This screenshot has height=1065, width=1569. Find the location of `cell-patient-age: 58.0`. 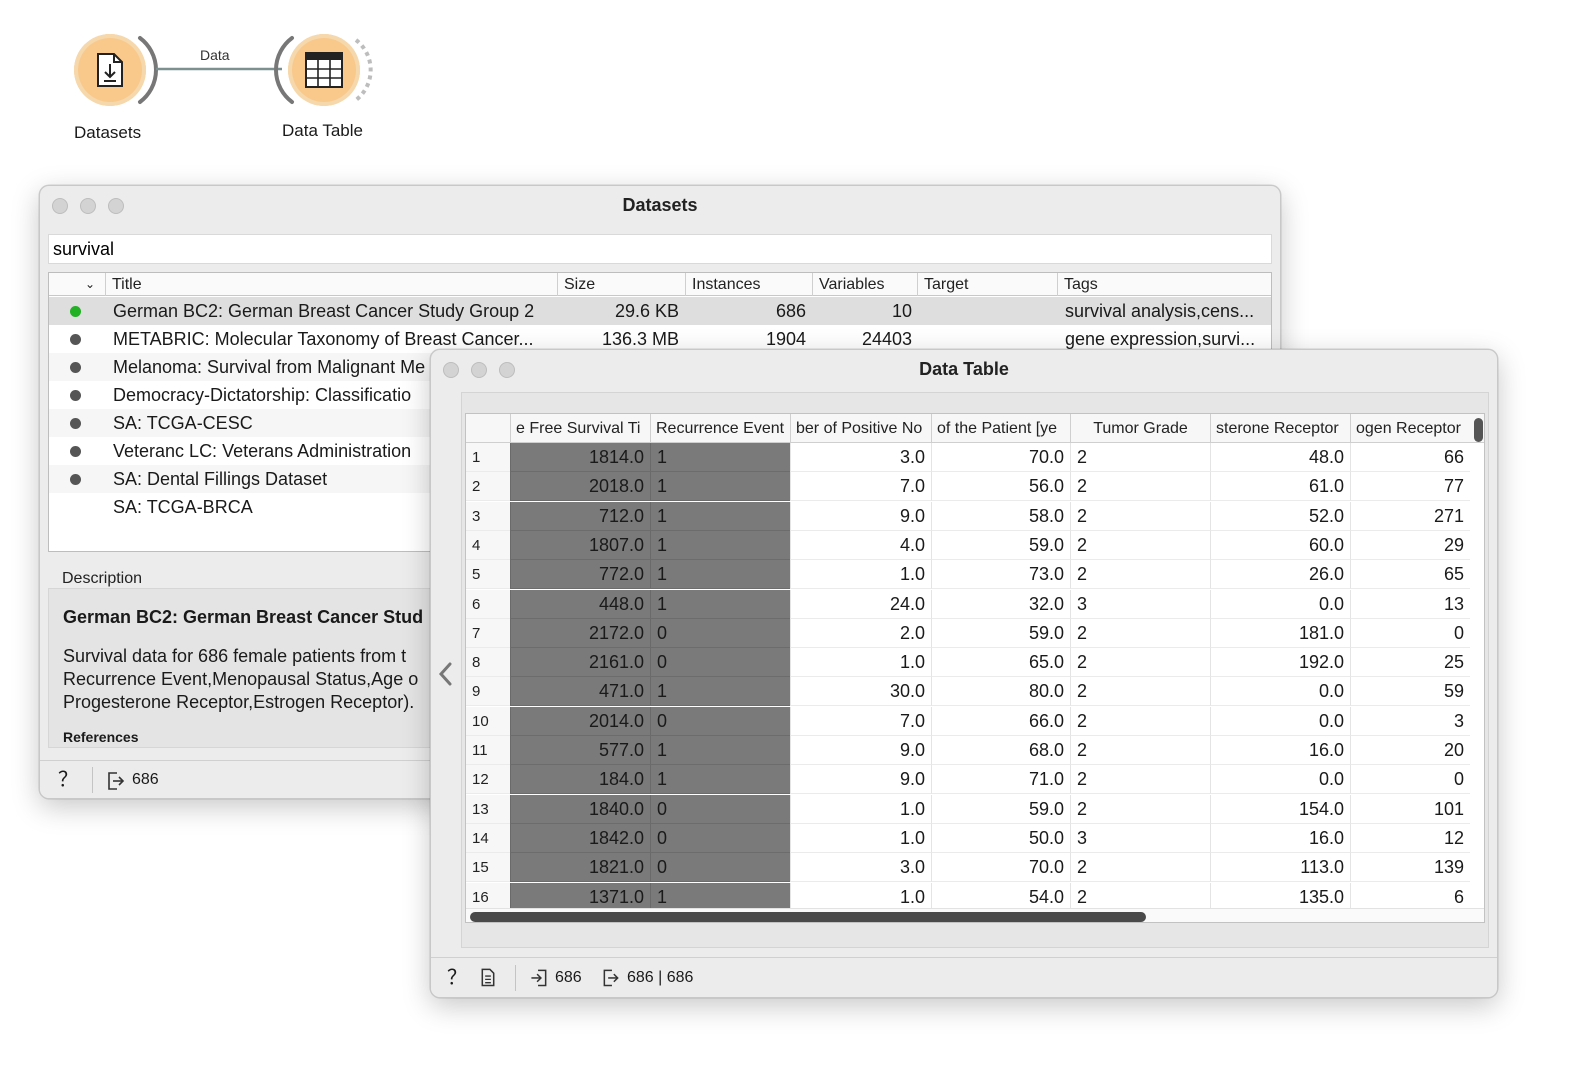

cell-patient-age: 58.0 is located at coordinates (1000, 516).